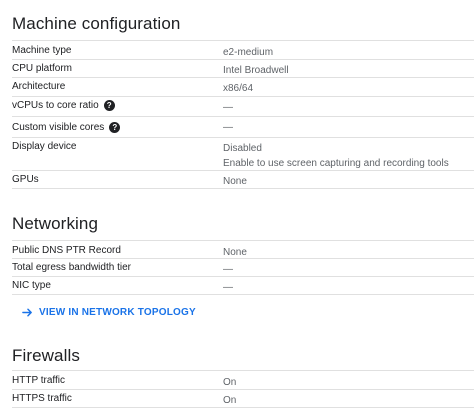  What do you see at coordinates (63, 105) in the screenshot?
I see `row-label: vCPUs to core ratio ?` at bounding box center [63, 105].